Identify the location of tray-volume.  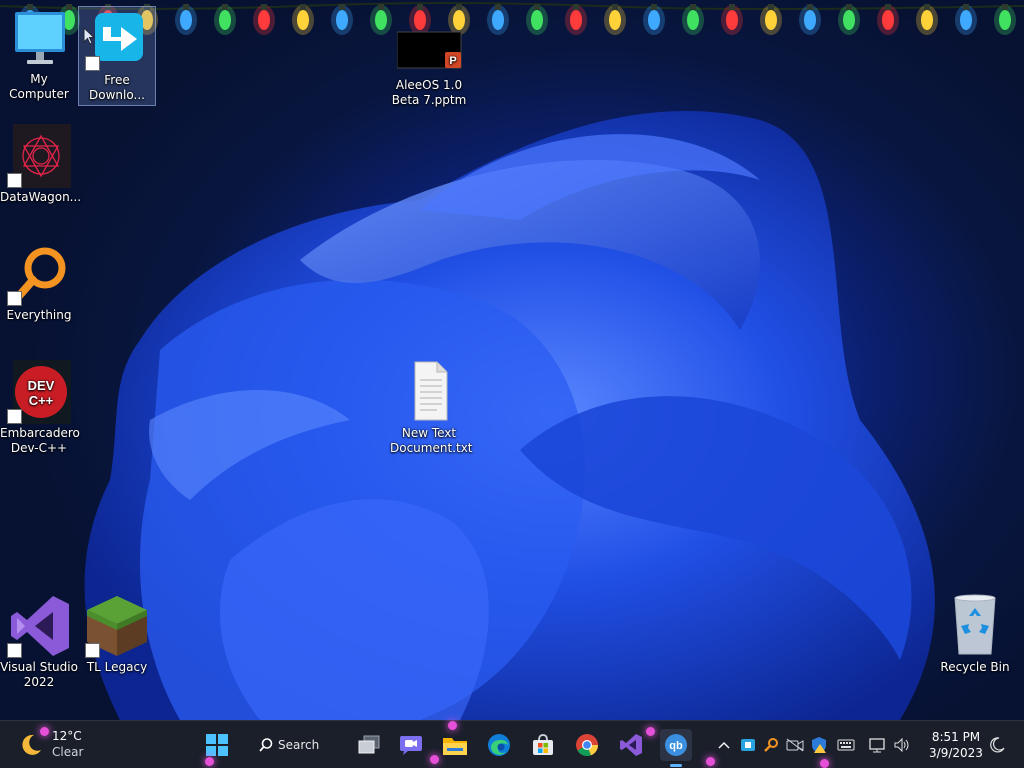
(902, 745).